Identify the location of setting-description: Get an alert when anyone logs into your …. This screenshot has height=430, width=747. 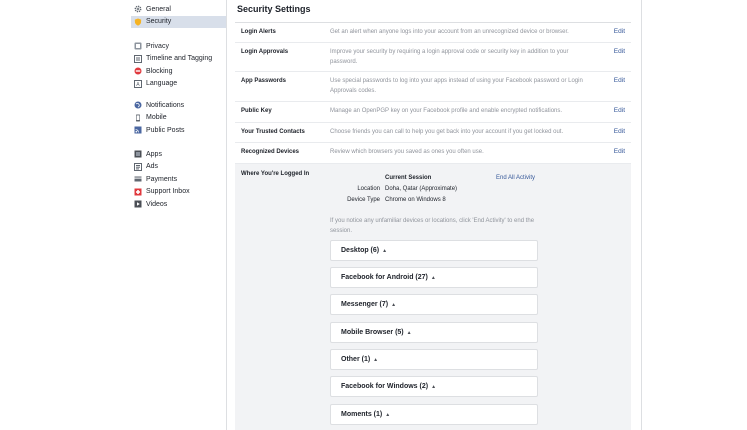
(449, 32).